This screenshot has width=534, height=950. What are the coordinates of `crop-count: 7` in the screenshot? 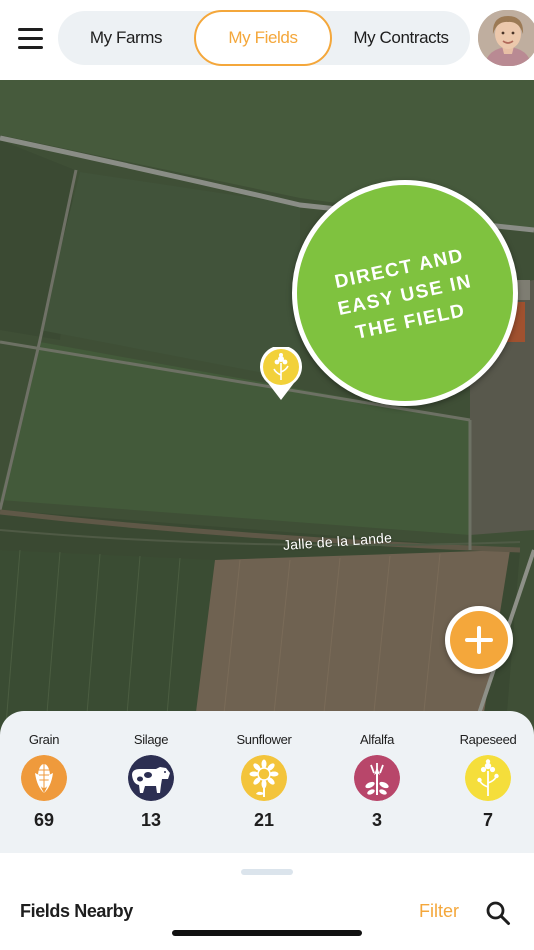 It's located at (487, 820).